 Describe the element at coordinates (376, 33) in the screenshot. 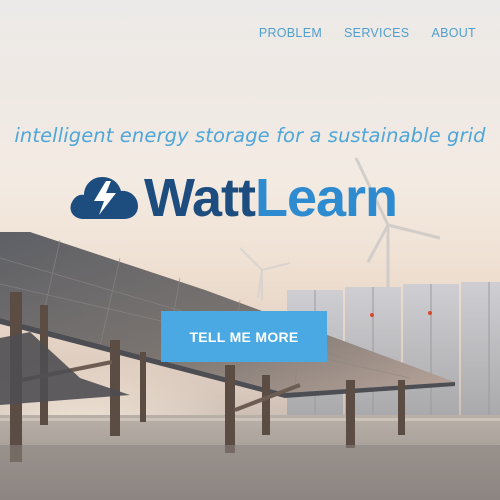

I see `nav-services-link: SERVICES` at that location.